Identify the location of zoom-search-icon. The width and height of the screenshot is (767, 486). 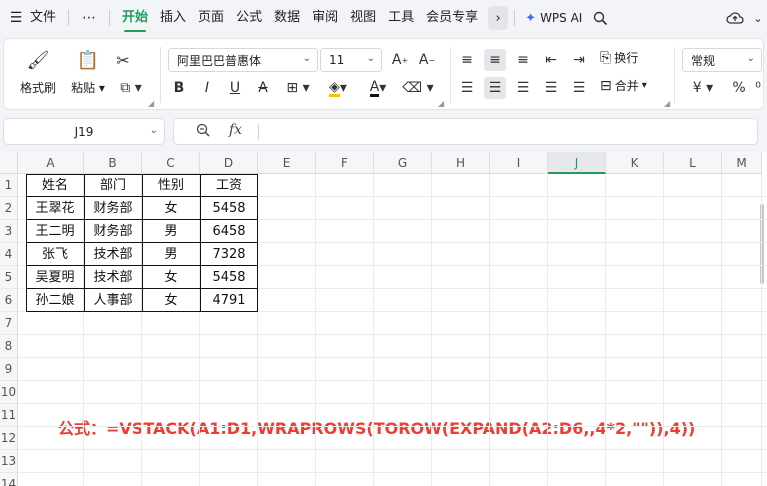
(203, 132).